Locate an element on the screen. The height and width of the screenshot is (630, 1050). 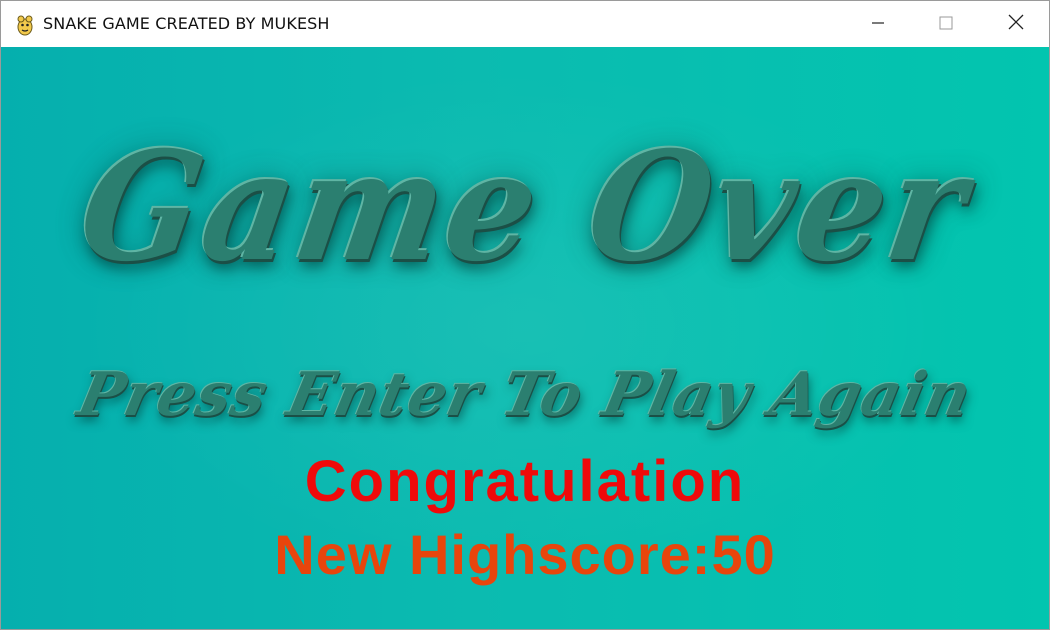
maximize-button is located at coordinates (946, 24).